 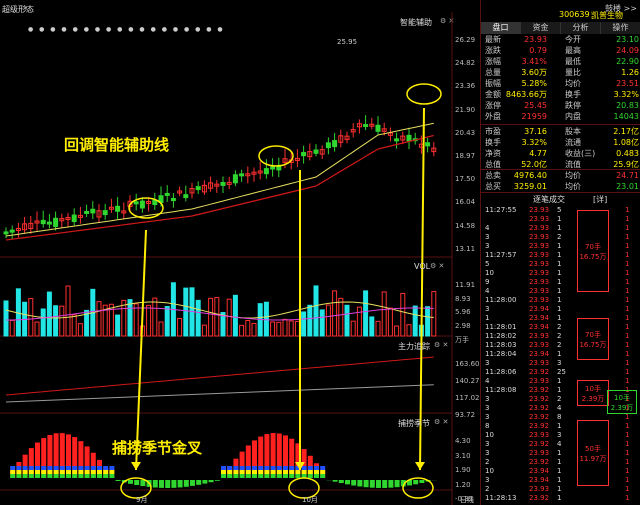 What do you see at coordinates (541, 28) in the screenshot?
I see `tab-zijin: 资金` at bounding box center [541, 28].